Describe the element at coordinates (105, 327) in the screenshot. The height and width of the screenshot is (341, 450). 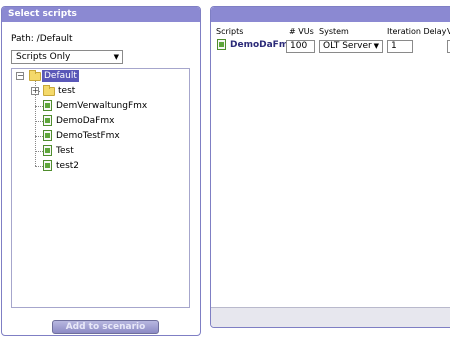
I see `add-to-scenario-button: Add to scenario` at that location.